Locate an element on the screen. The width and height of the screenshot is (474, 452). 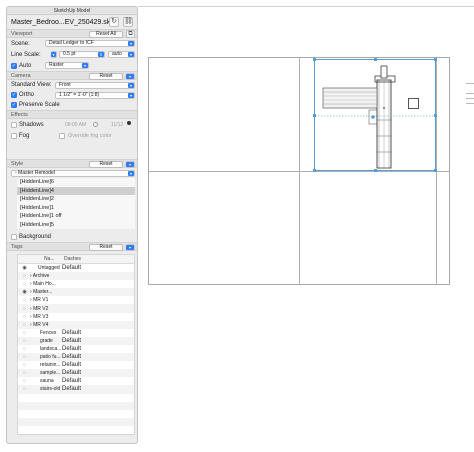
style-current-row: ▪ Master Remodel ▾ is located at coordinates (72, 173).